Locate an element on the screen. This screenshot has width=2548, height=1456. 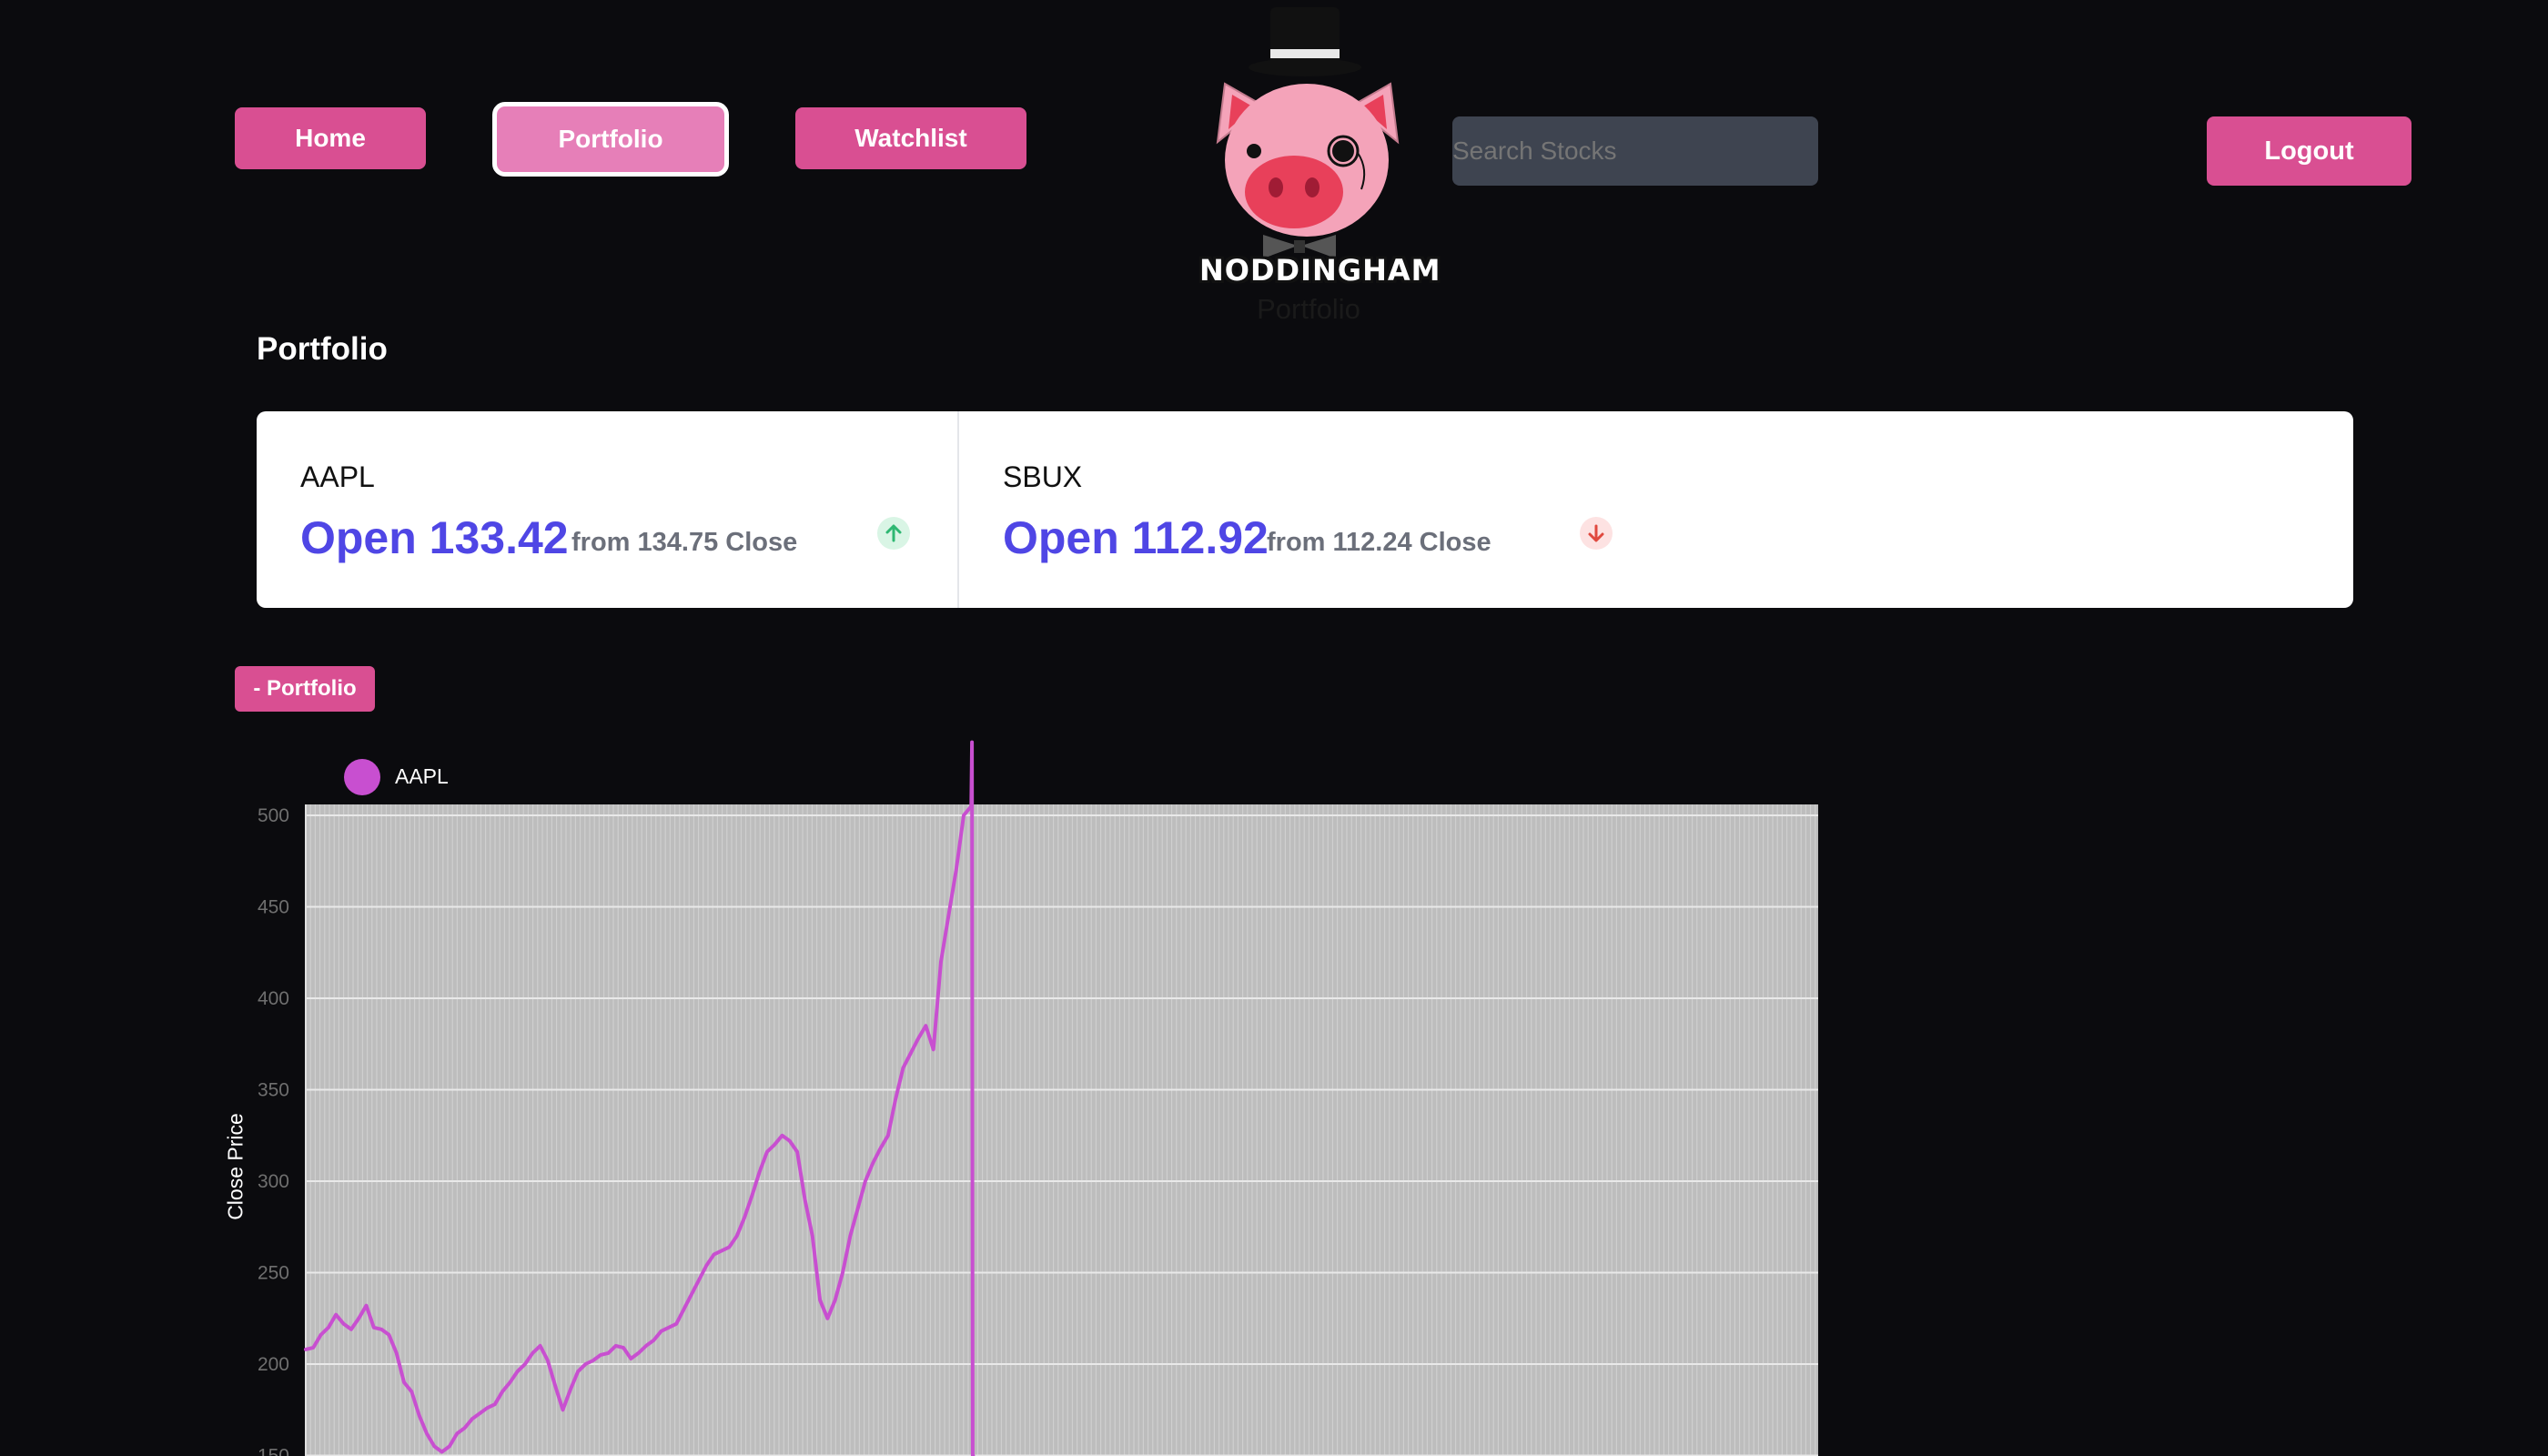
legend-label: AAPL is located at coordinates (422, 777).